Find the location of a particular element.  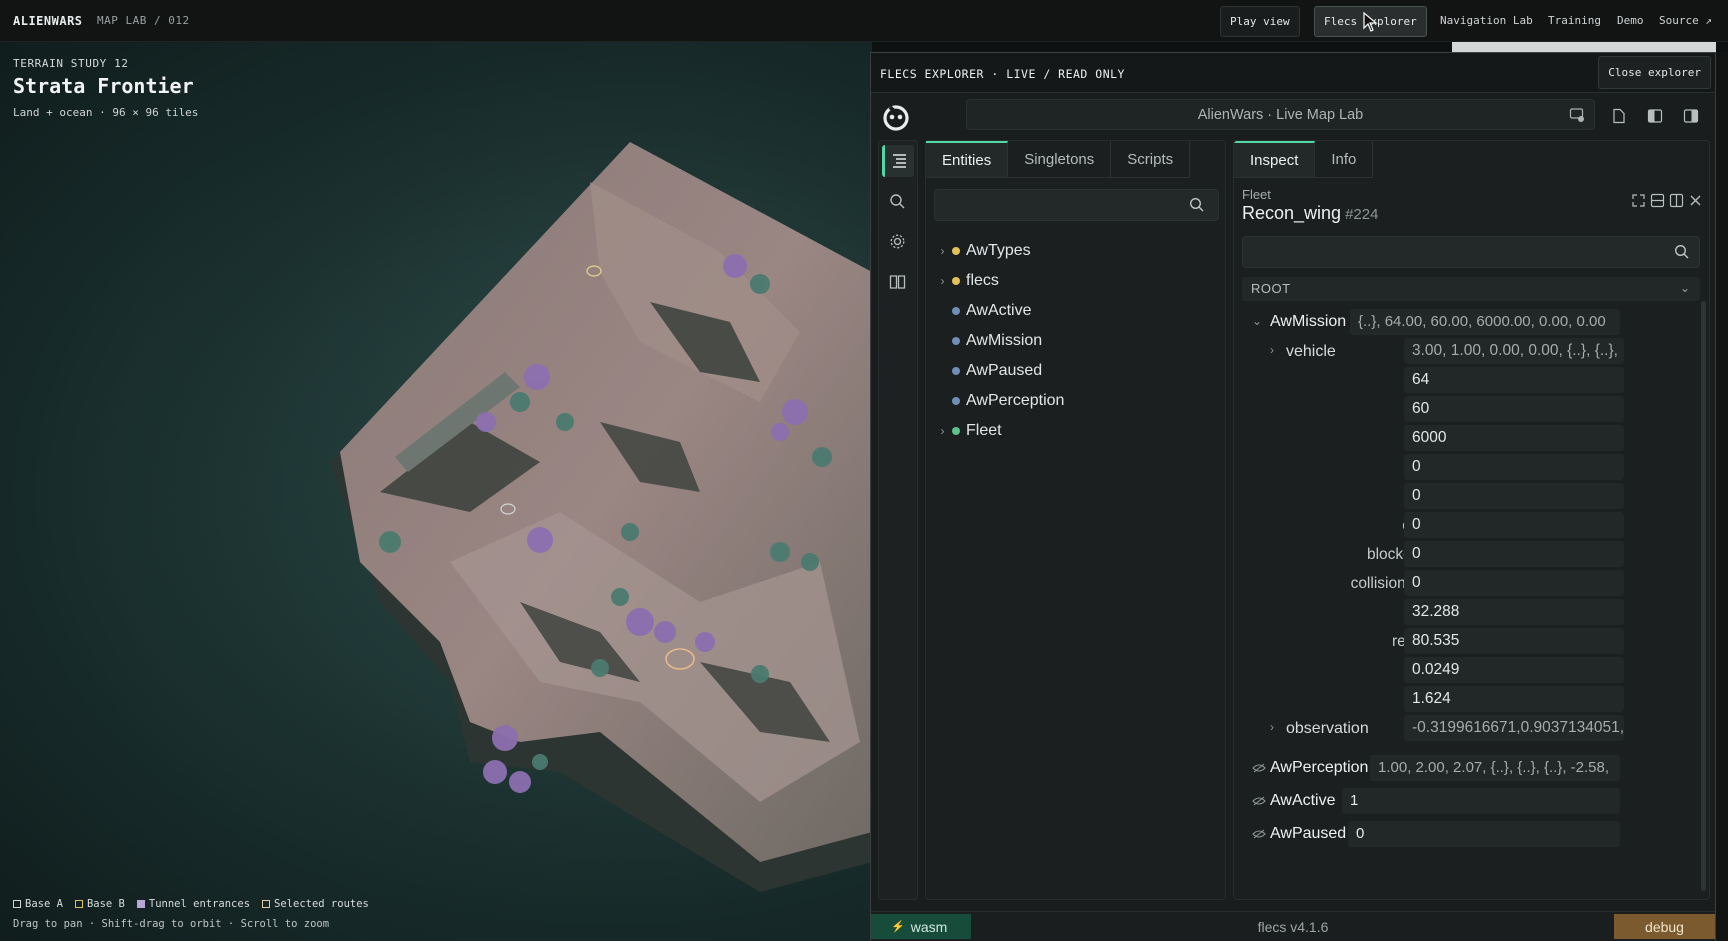

tree-item-awactive: AwActive is located at coordinates (1076, 311).